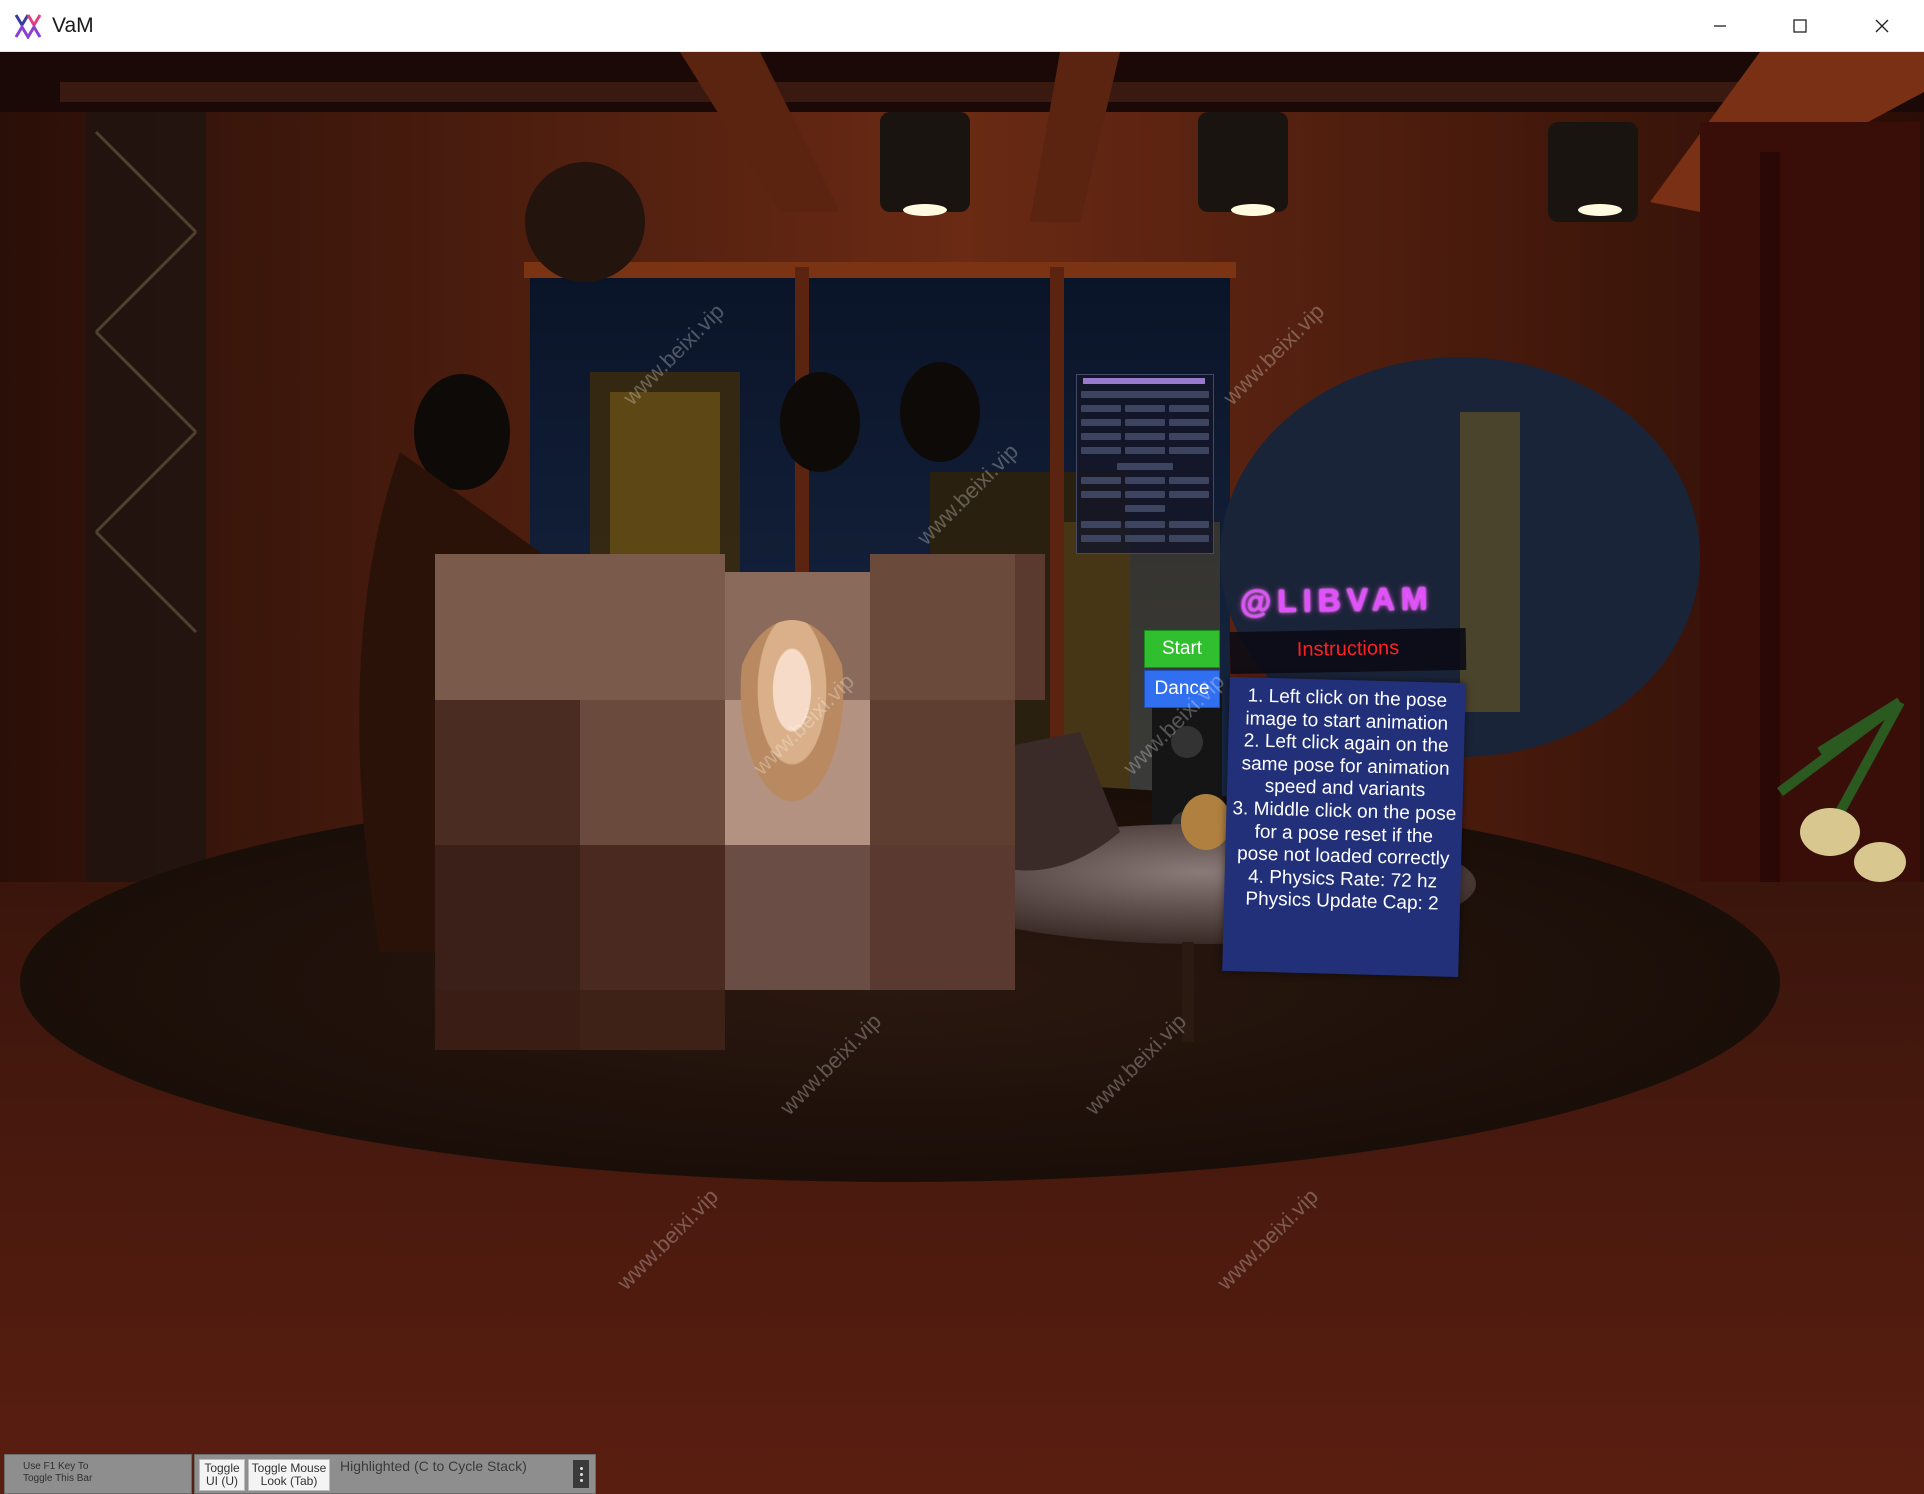 The image size is (1924, 1494). I want to click on instructions-title: Instructions, so click(1348, 649).